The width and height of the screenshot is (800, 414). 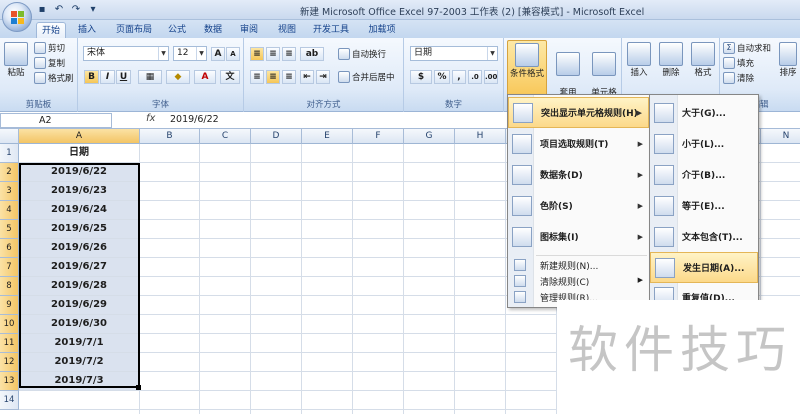 What do you see at coordinates (150, 77) in the screenshot?
I see `borders-button: ▦` at bounding box center [150, 77].